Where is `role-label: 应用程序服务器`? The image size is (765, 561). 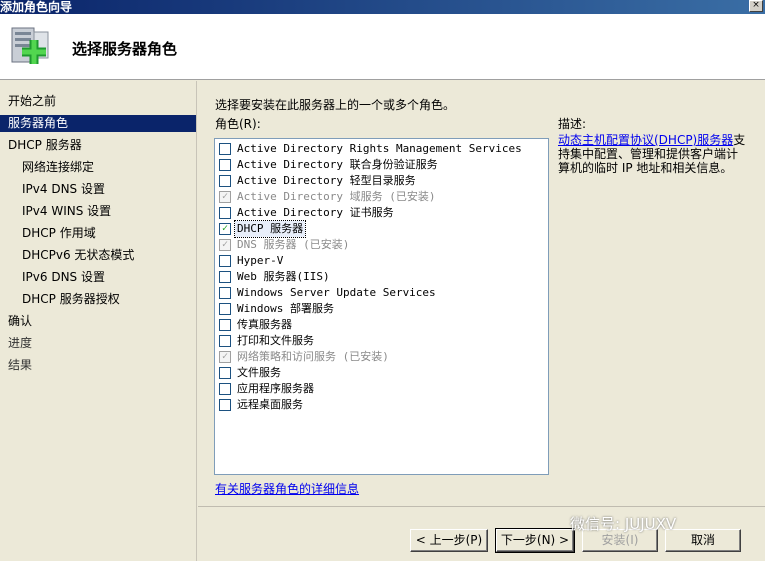 role-label: 应用程序服务器 is located at coordinates (275, 388).